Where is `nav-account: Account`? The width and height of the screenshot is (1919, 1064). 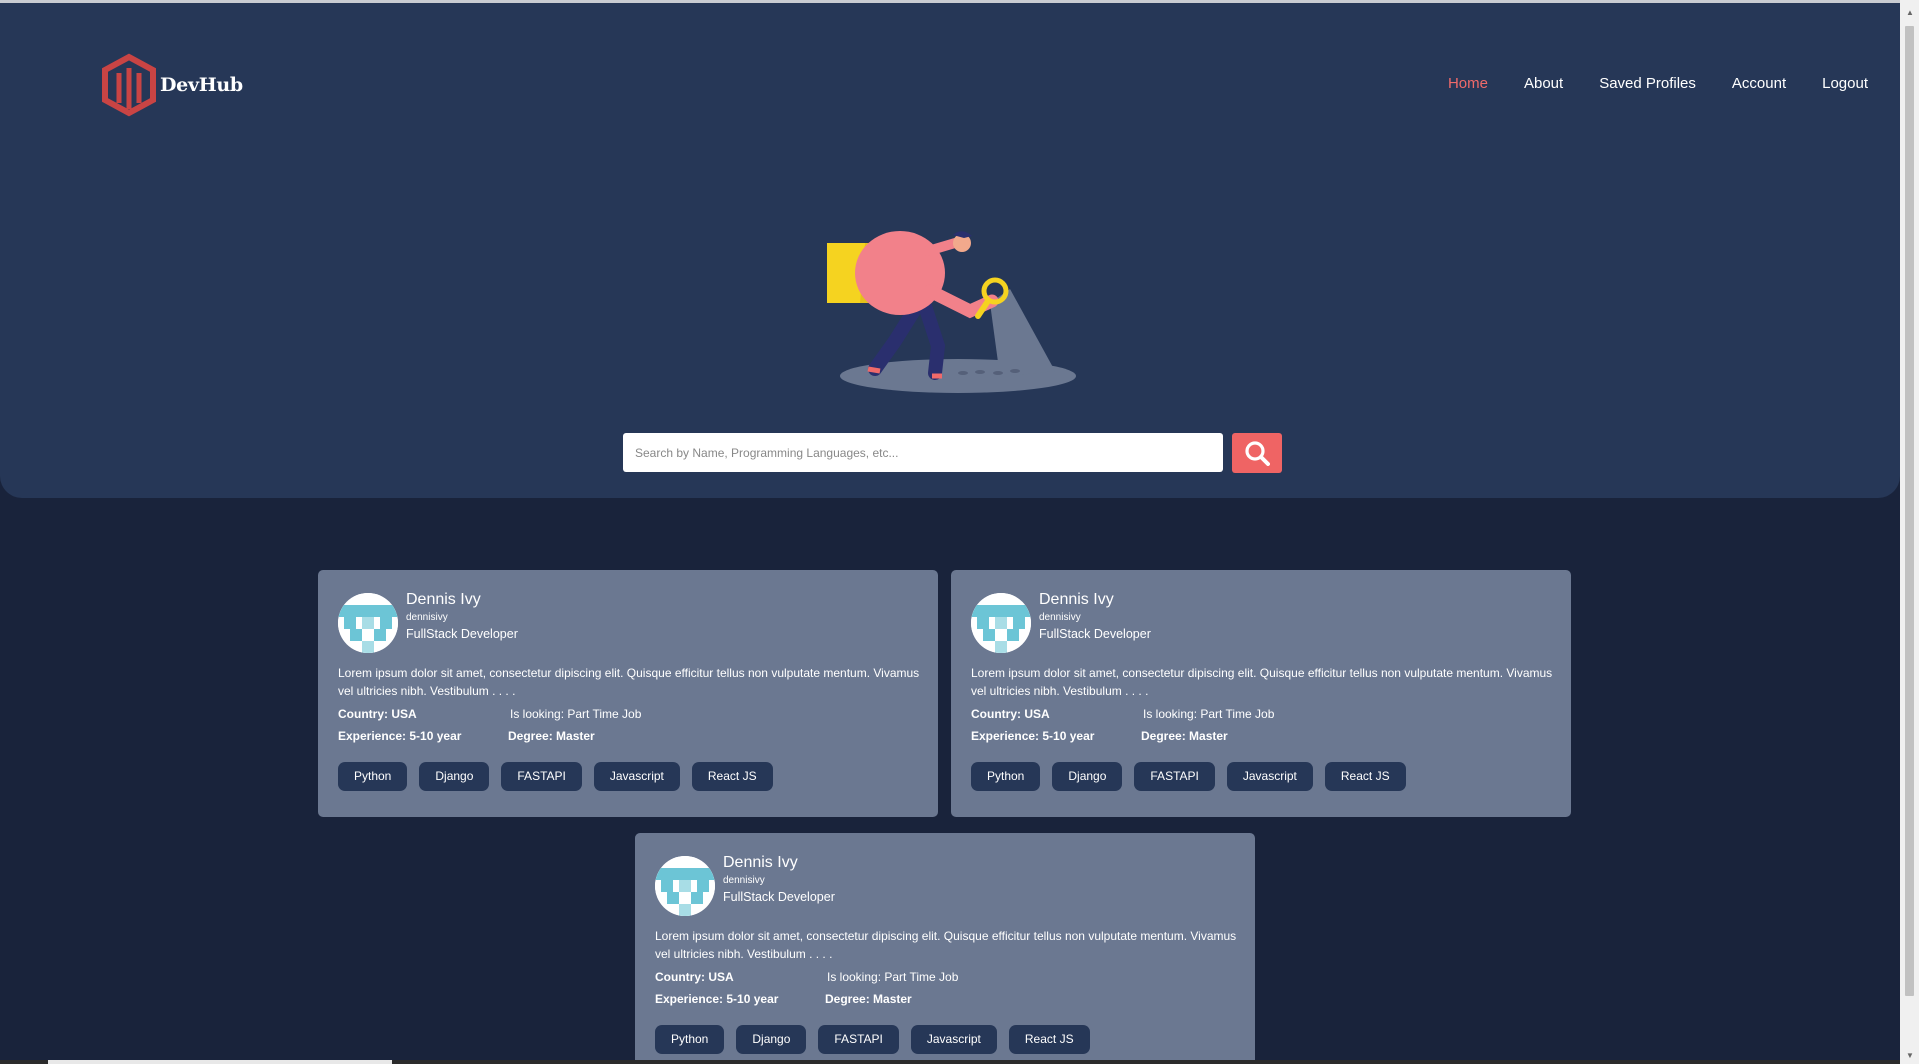 nav-account: Account is located at coordinates (1759, 83).